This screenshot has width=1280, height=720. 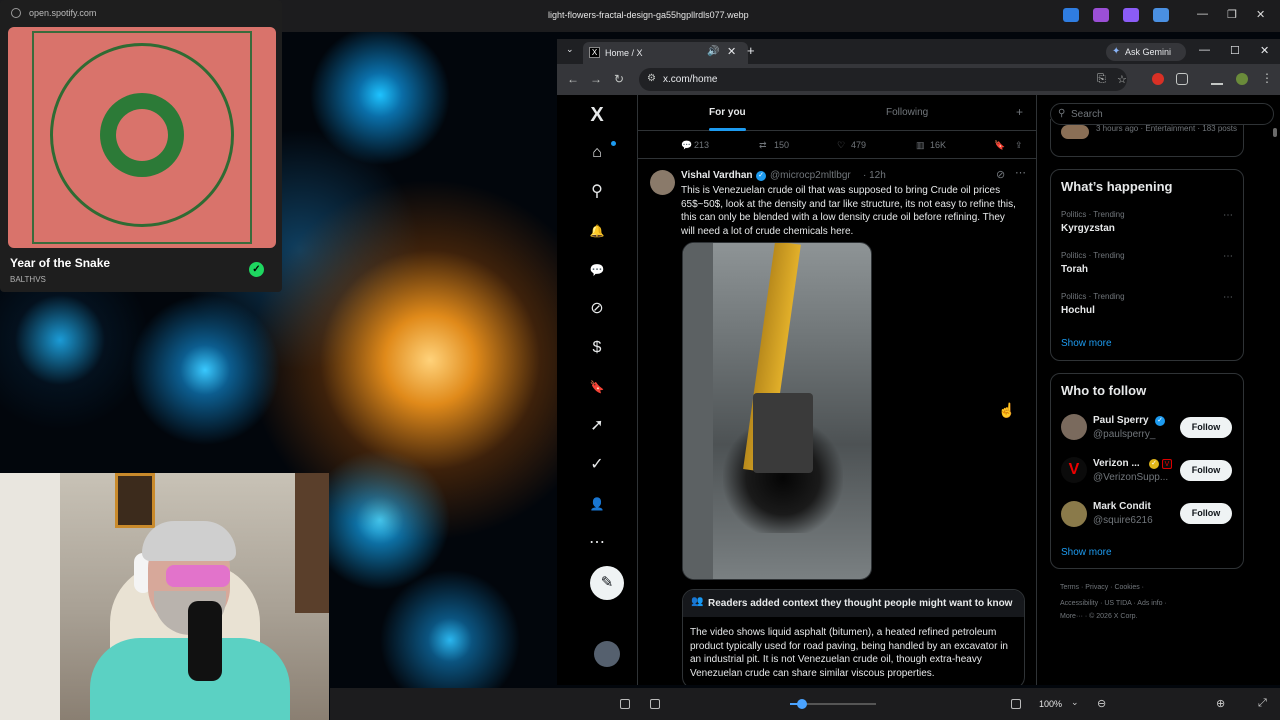 What do you see at coordinates (607, 583) in the screenshot?
I see `post-compose-button: ✎` at bounding box center [607, 583].